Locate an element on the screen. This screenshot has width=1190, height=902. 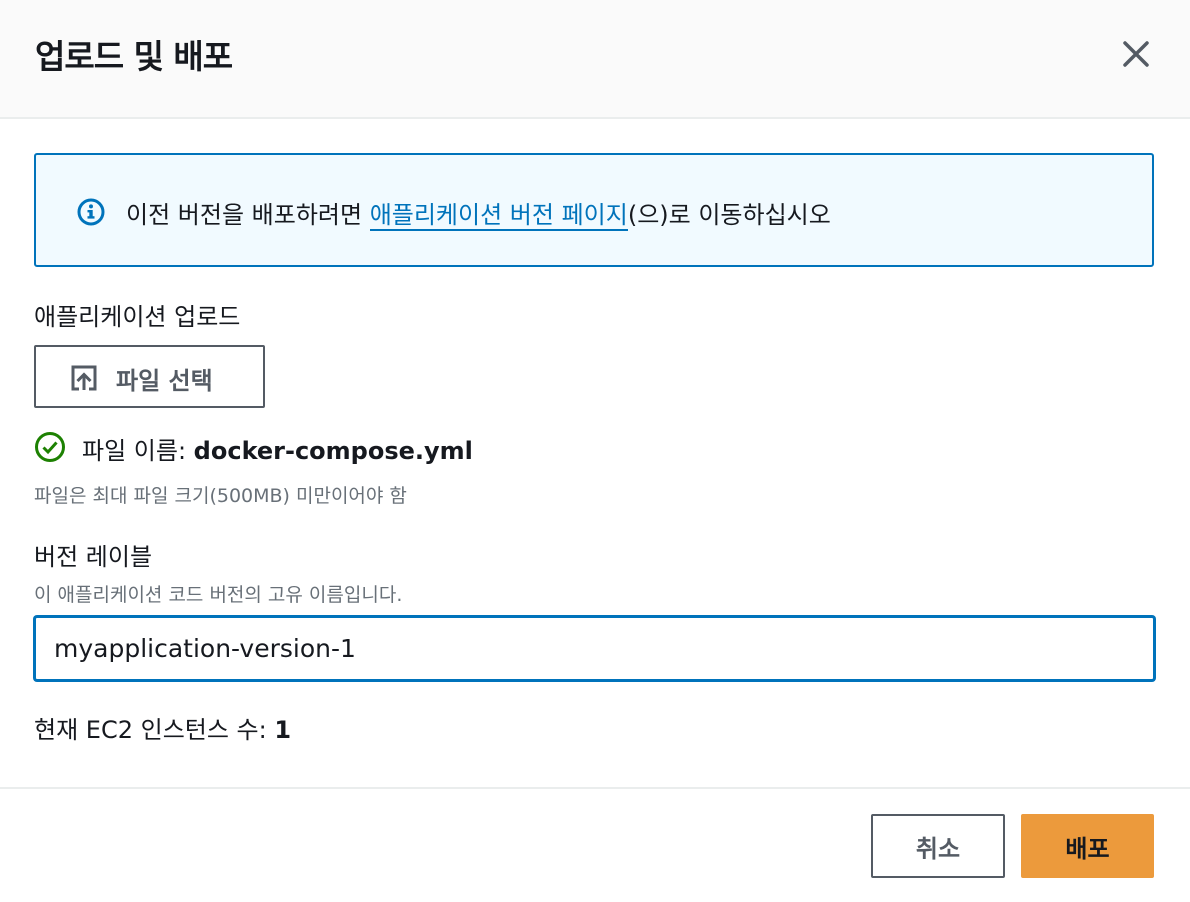
file-name-value: docker-compose.yml is located at coordinates (333, 451).